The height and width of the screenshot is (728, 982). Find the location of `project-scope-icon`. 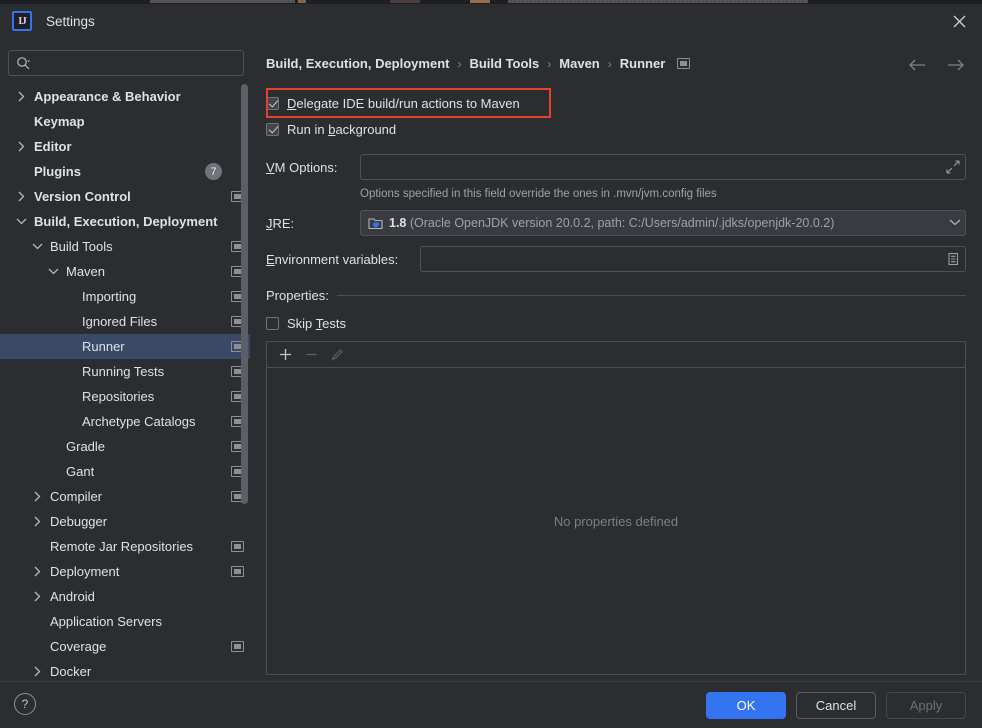

project-scope-icon is located at coordinates (237, 571).